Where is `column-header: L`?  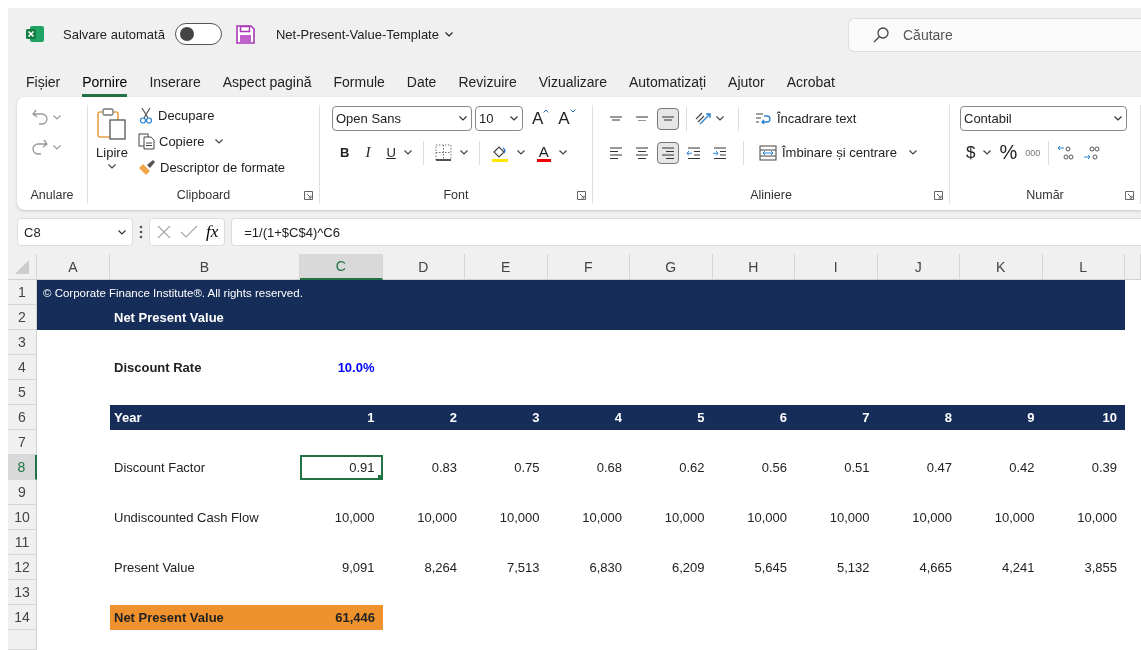 column-header: L is located at coordinates (1083, 267).